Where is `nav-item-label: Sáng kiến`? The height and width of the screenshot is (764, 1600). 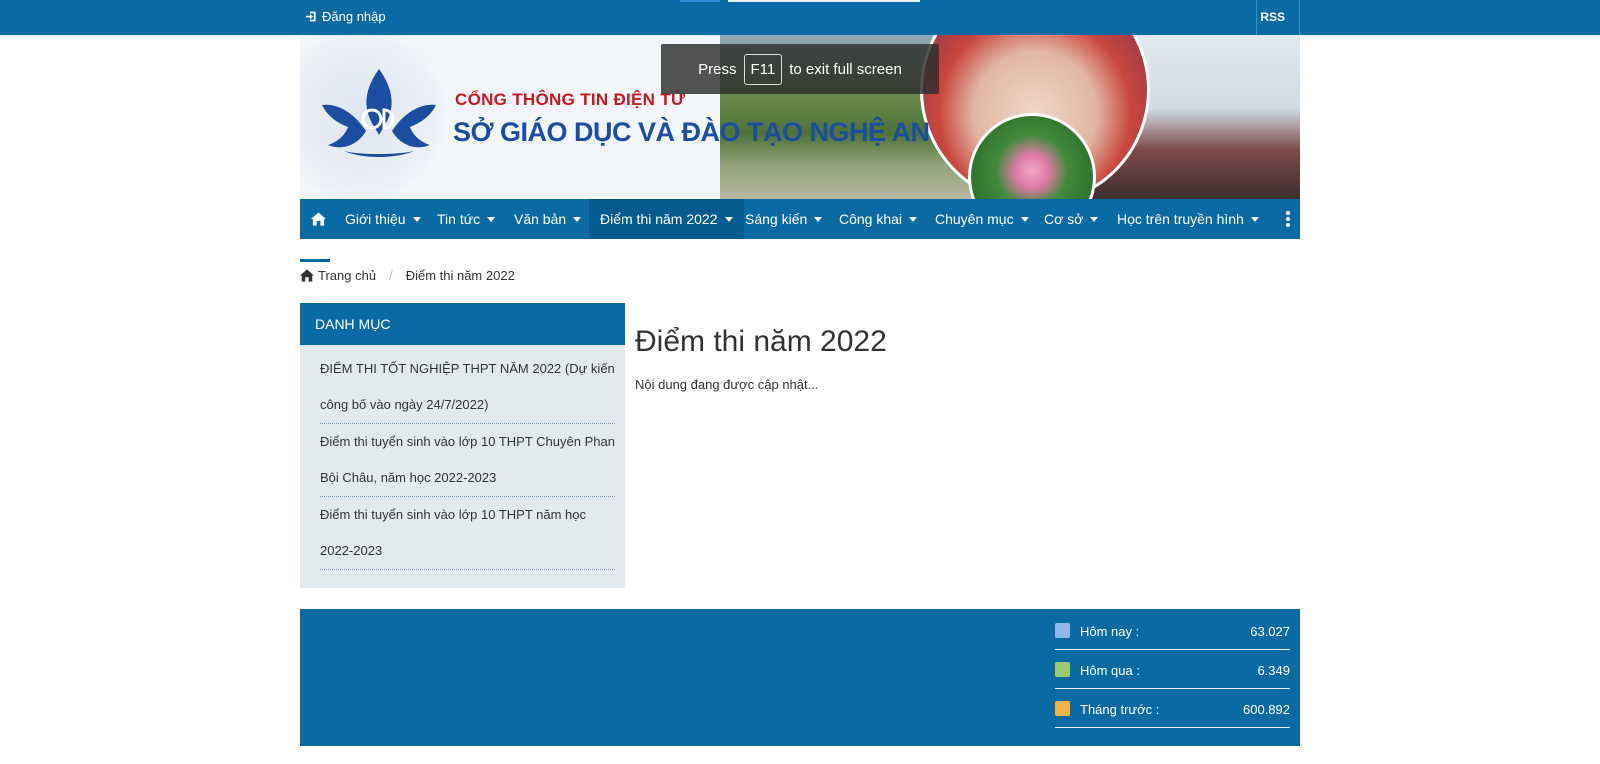 nav-item-label: Sáng kiến is located at coordinates (776, 219).